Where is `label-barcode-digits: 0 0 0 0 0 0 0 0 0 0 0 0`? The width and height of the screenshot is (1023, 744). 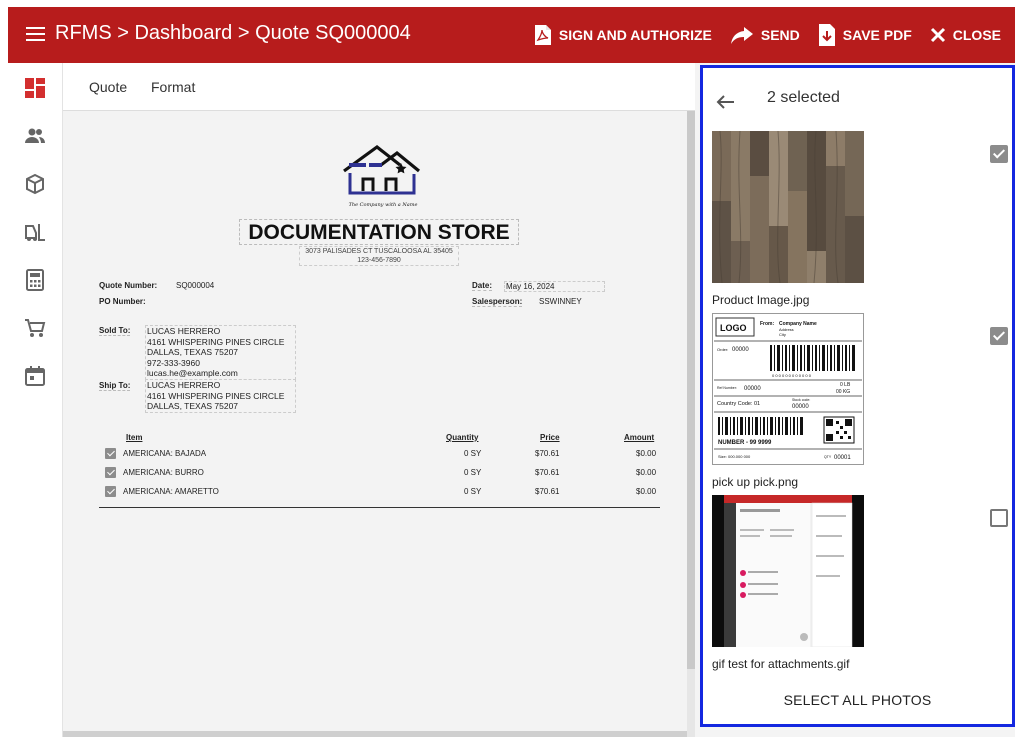
label-barcode-digits: 0 0 0 0 0 0 0 0 0 0 0 0 is located at coordinates (792, 375).